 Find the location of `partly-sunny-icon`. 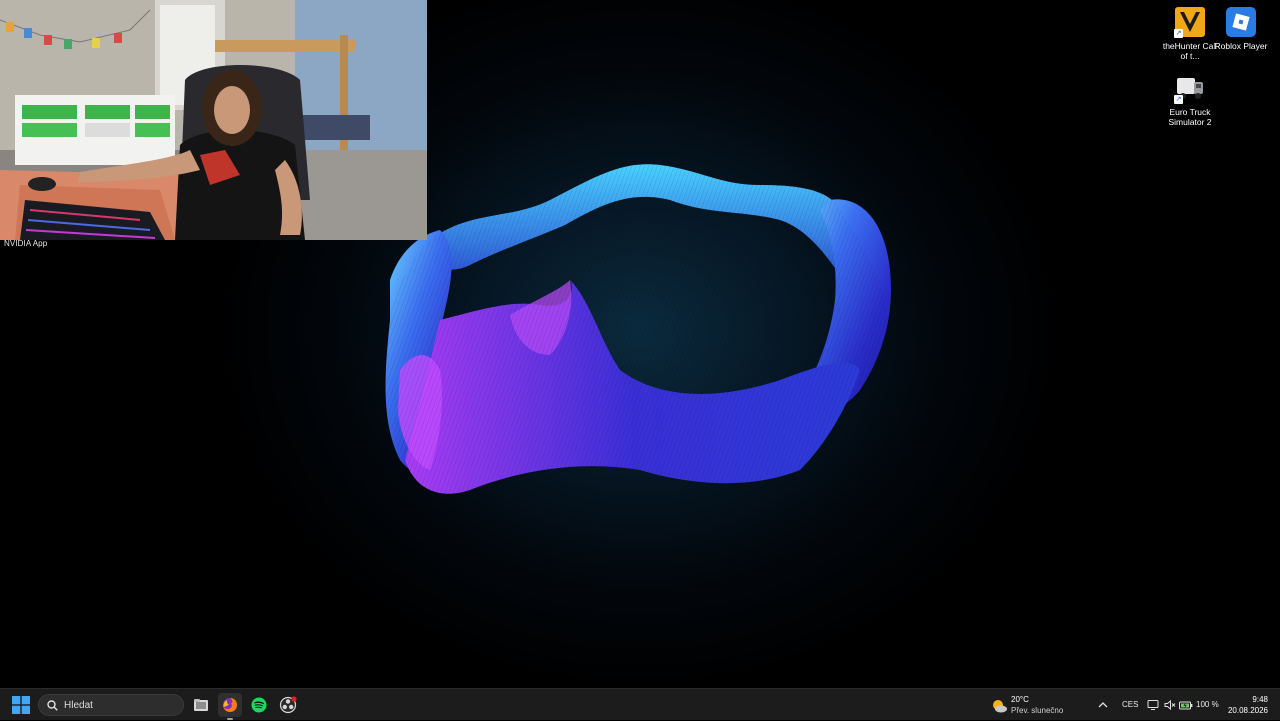

partly-sunny-icon is located at coordinates (1000, 706).